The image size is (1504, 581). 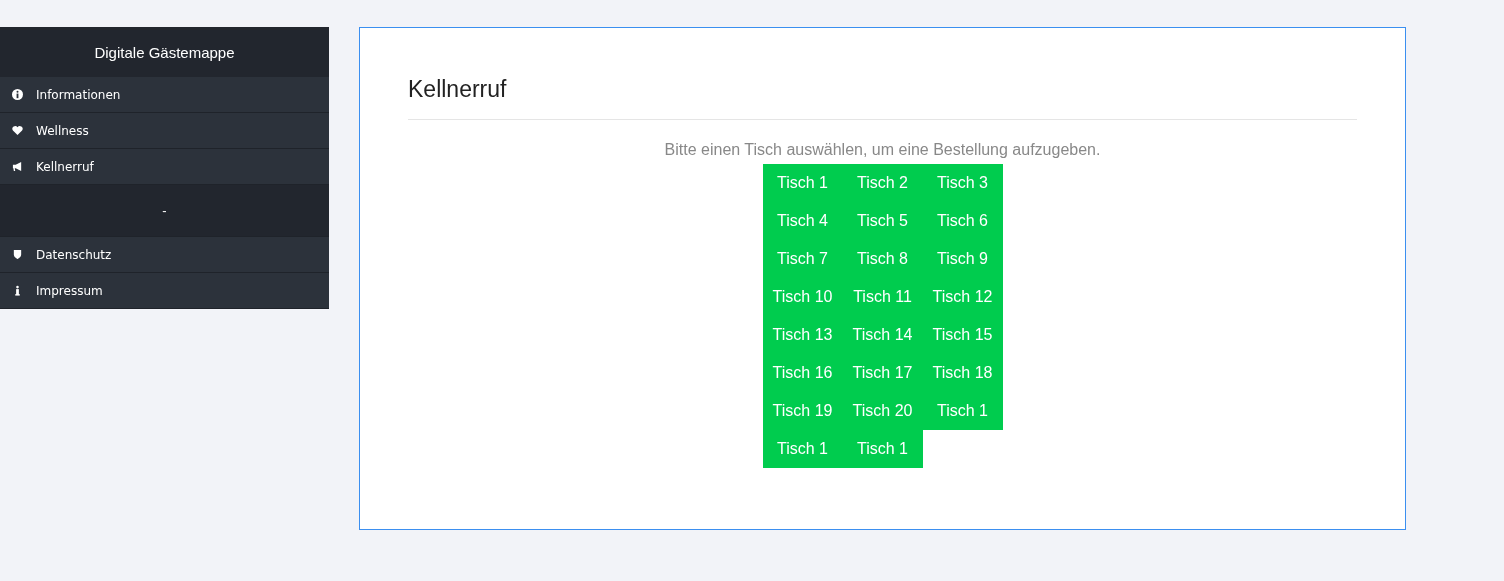 What do you see at coordinates (164, 255) in the screenshot?
I see `sidebar-item: Datenschutz` at bounding box center [164, 255].